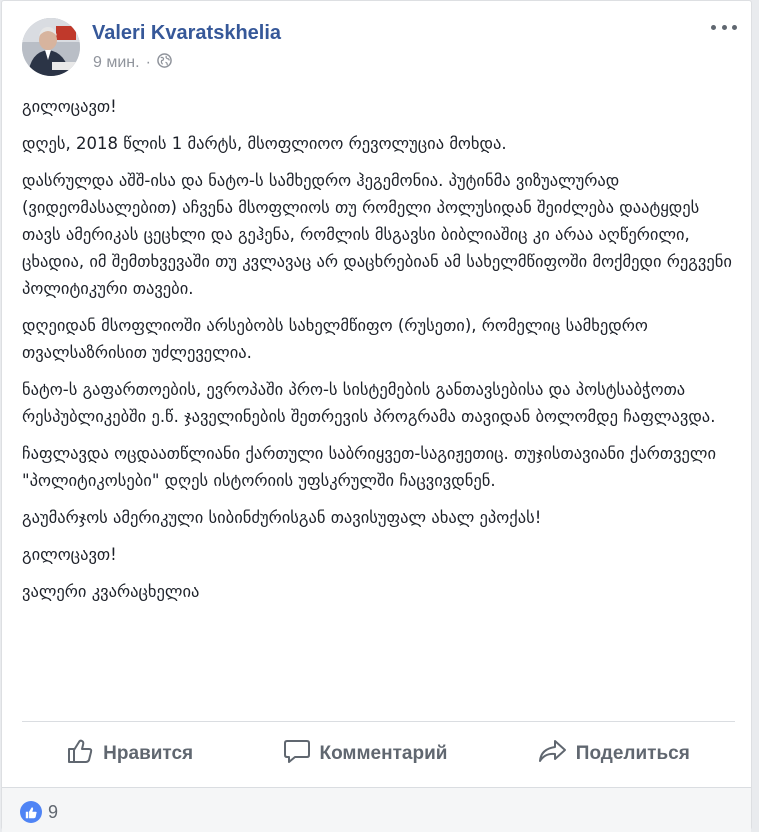  I want to click on comment-button: Комментарий, so click(365, 754).